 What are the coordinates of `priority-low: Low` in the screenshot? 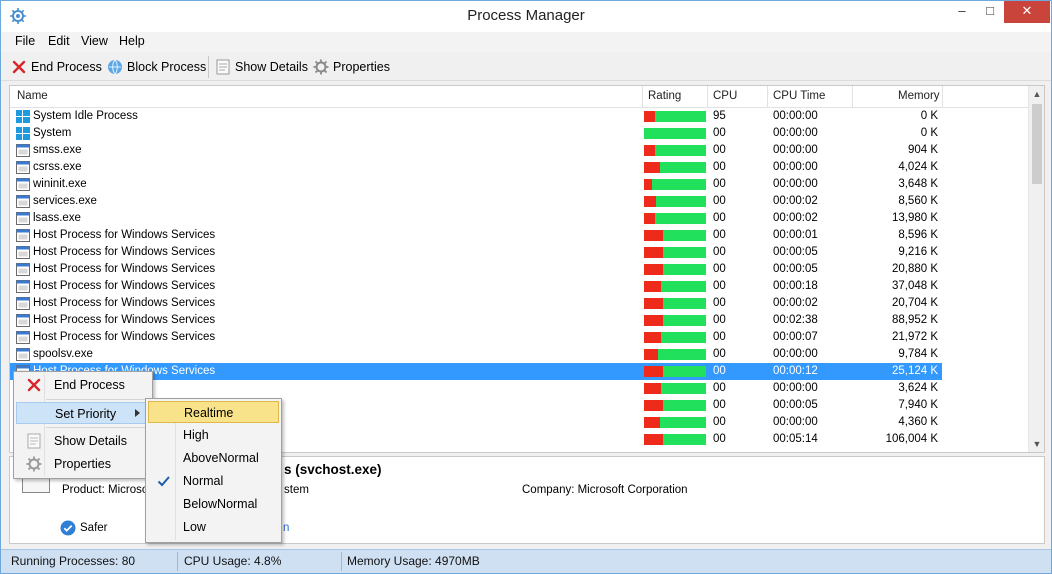 It's located at (213, 527).